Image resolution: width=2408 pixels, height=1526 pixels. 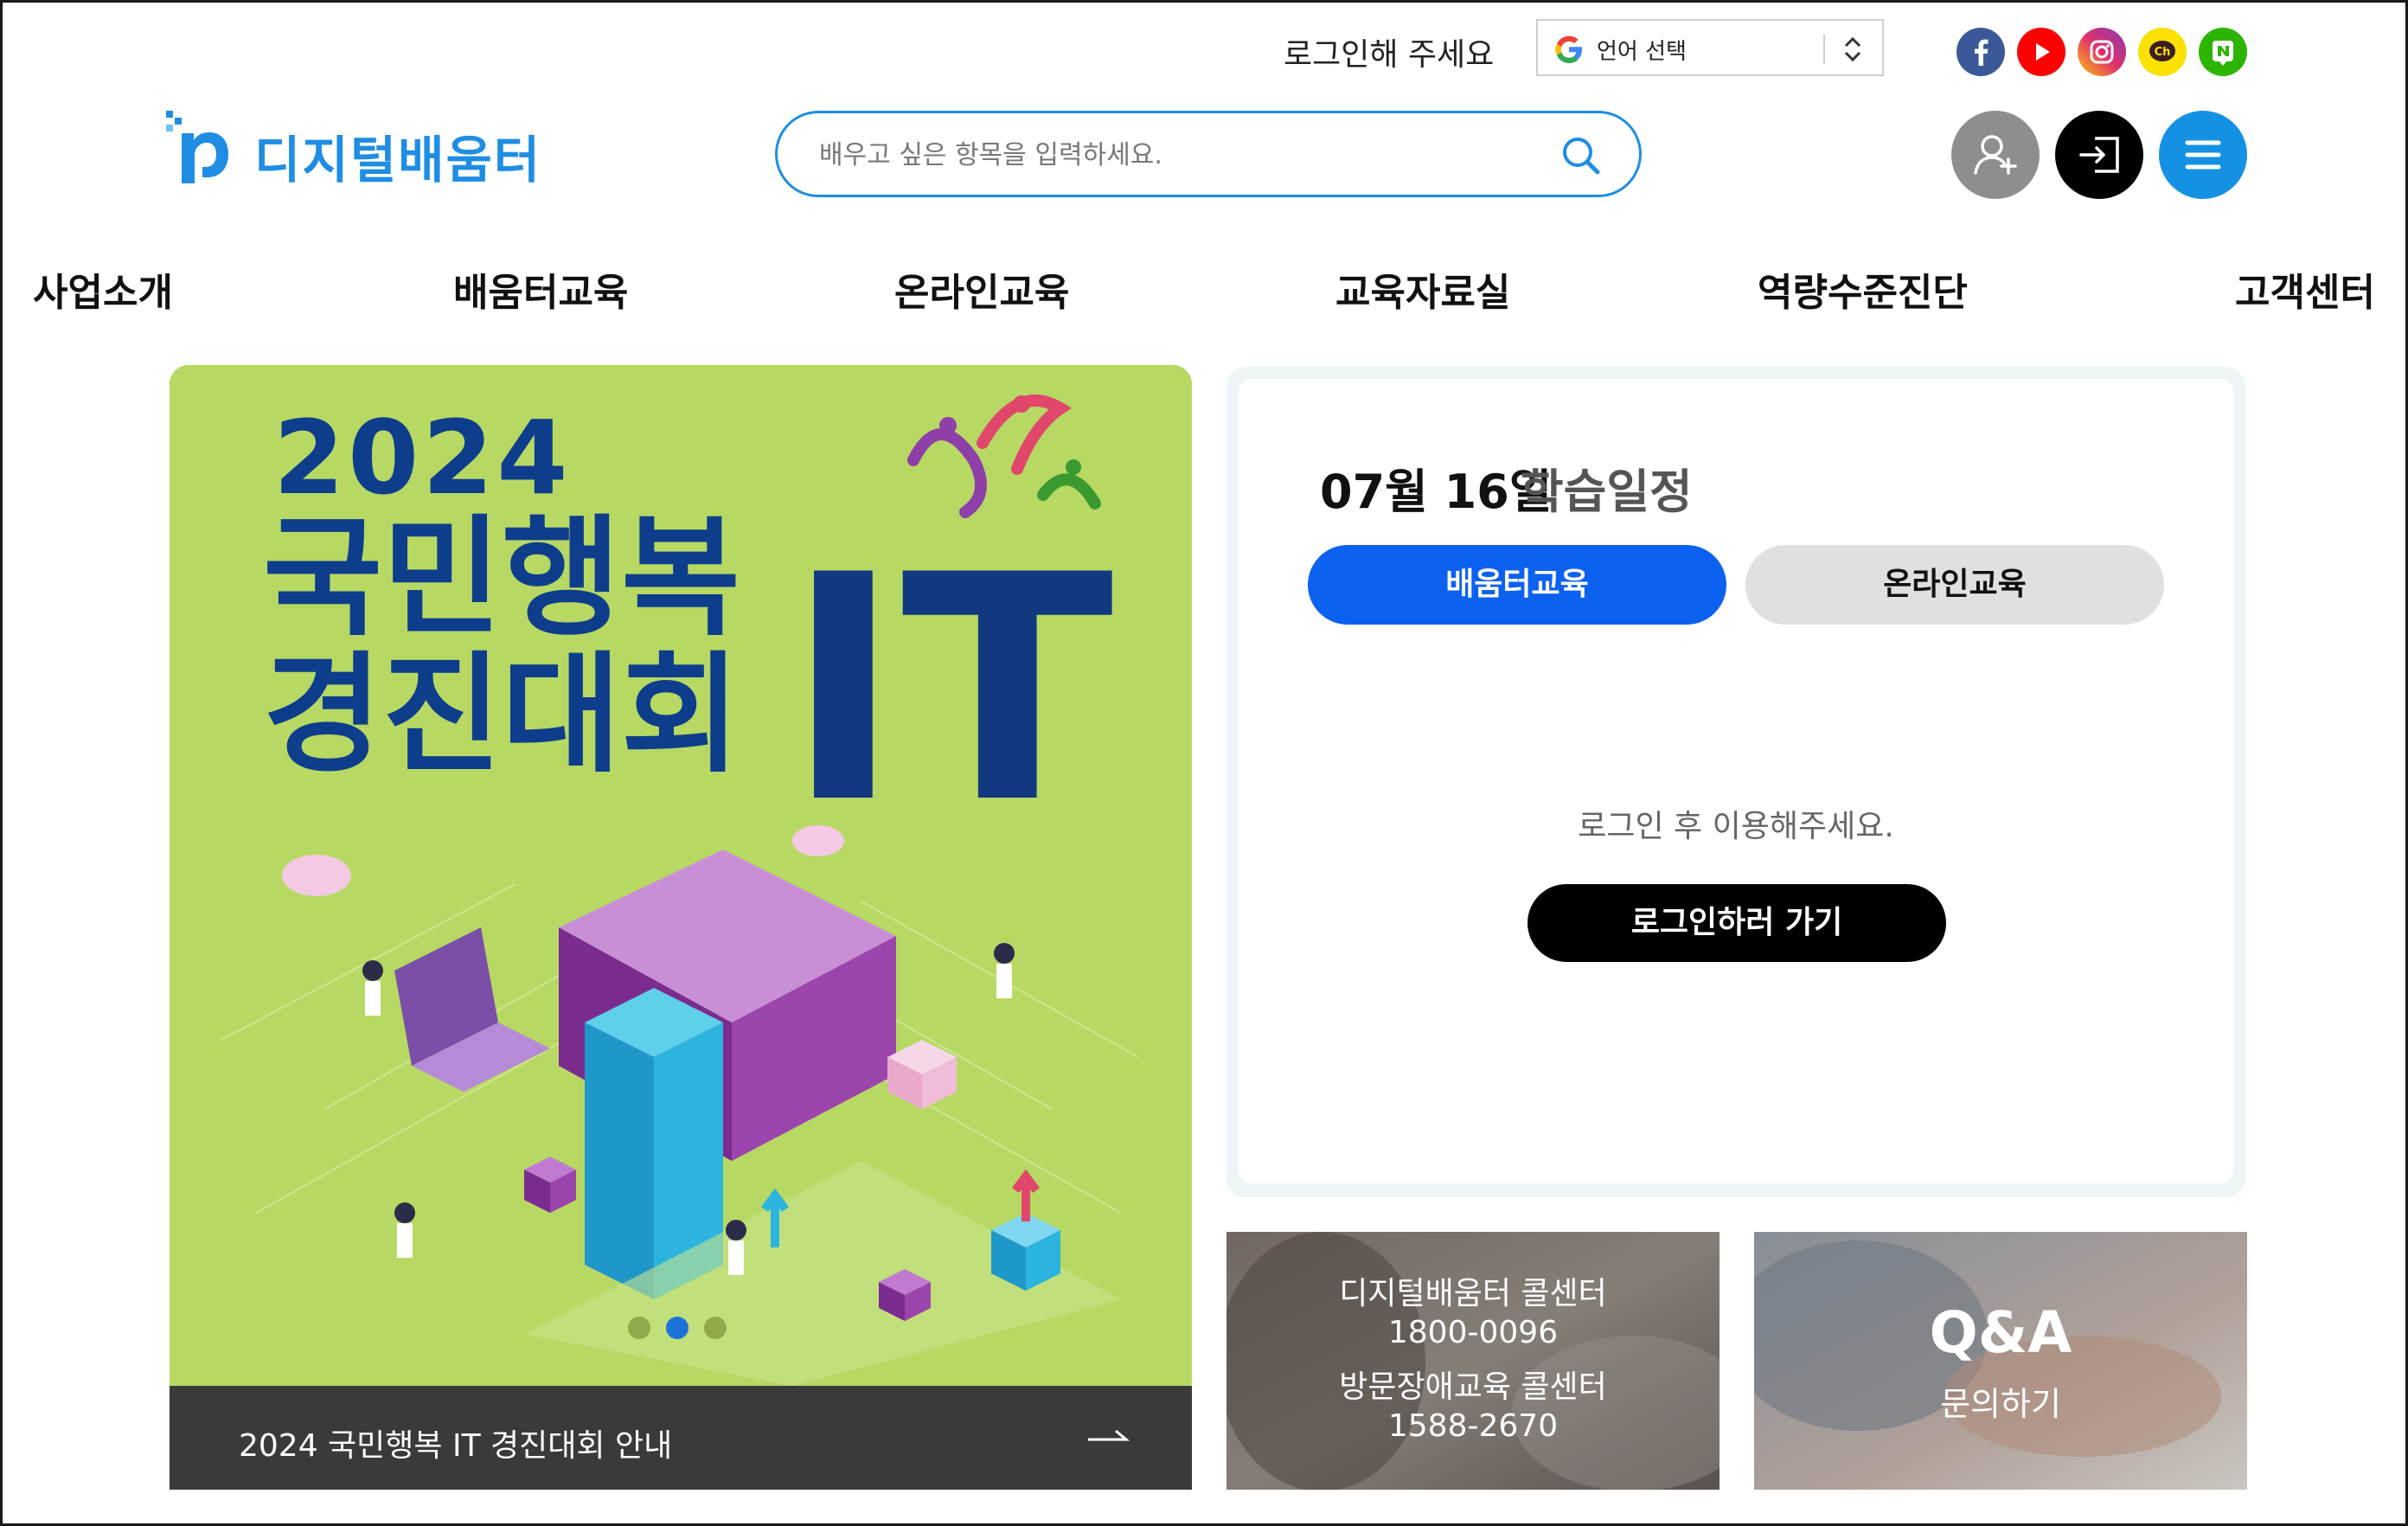 I want to click on youtube-link, so click(x=2041, y=52).